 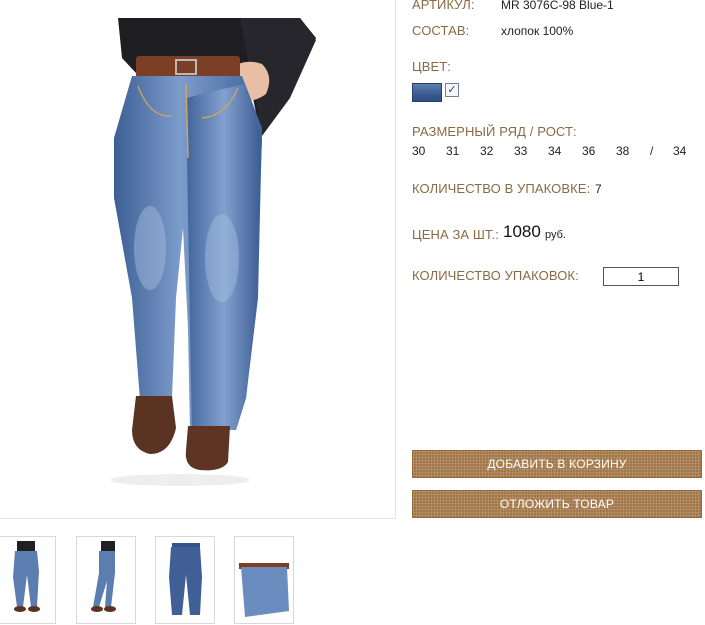 I want to click on size-value: 34, so click(x=555, y=151).